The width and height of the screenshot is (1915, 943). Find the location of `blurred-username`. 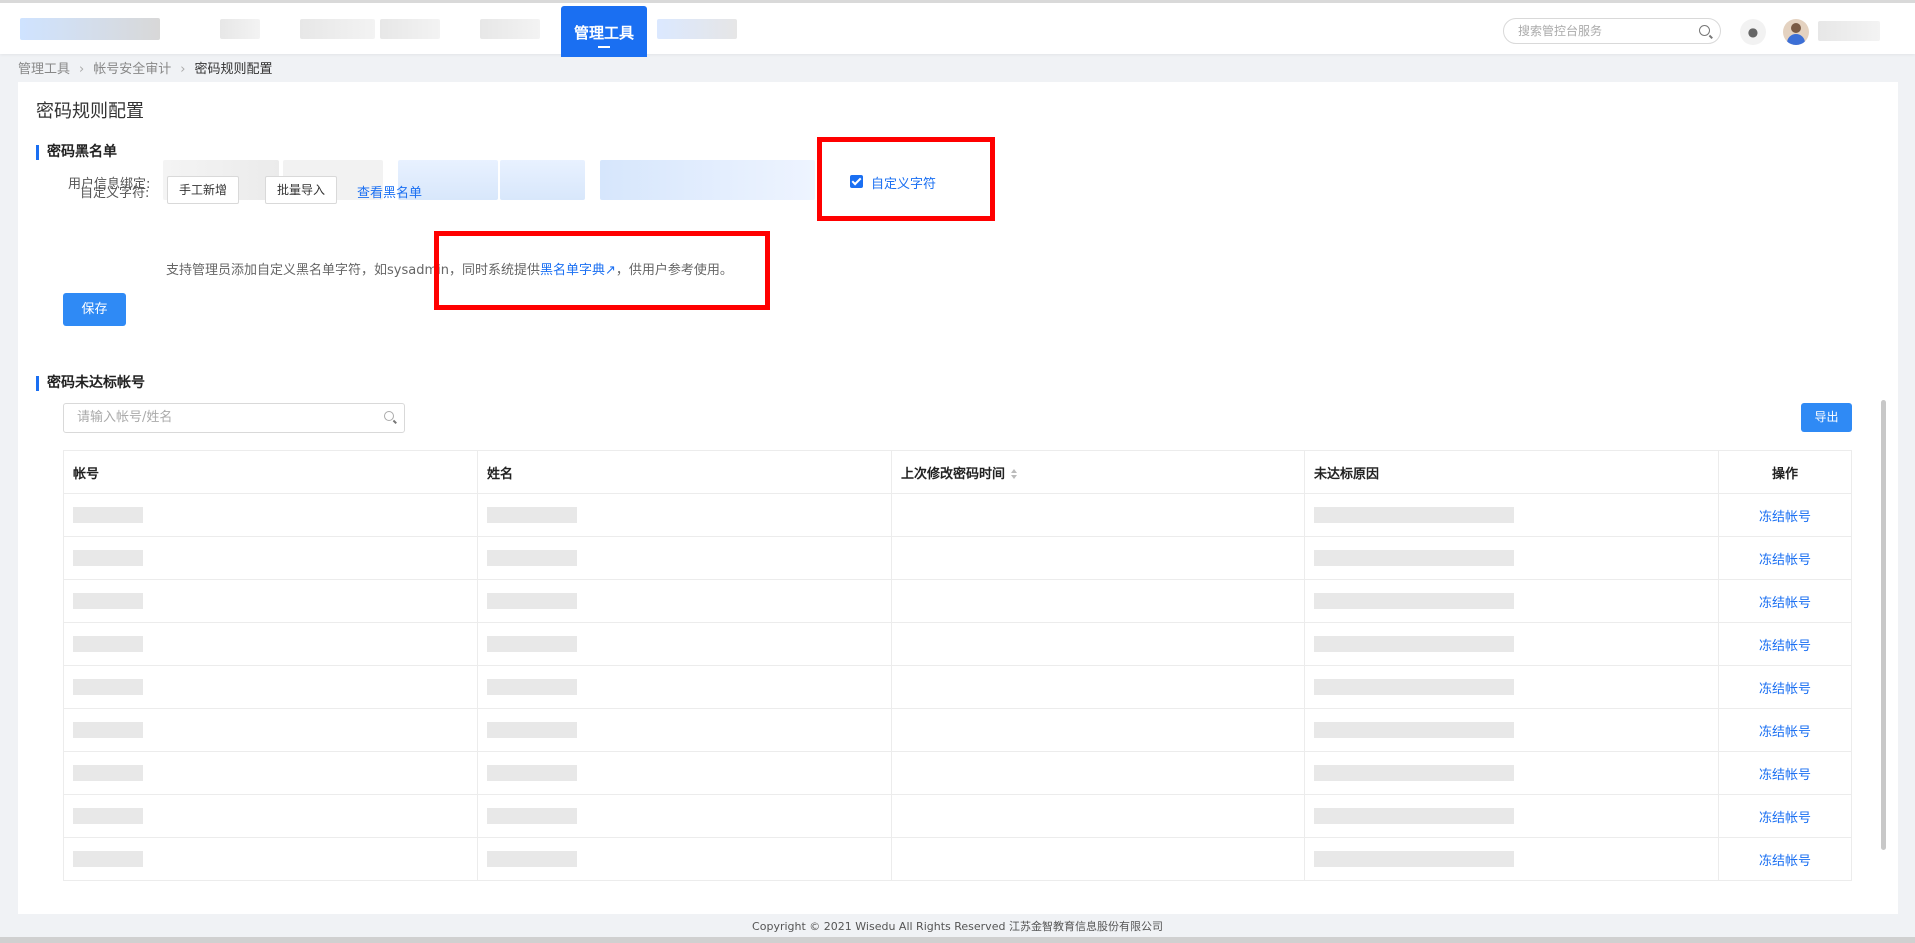

blurred-username is located at coordinates (1849, 31).